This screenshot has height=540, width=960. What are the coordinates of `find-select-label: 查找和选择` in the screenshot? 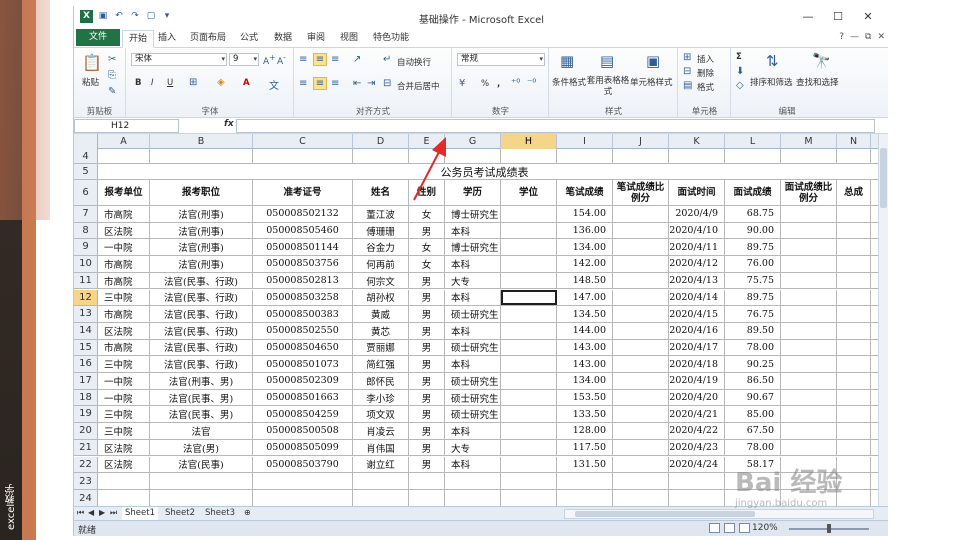 It's located at (817, 82).